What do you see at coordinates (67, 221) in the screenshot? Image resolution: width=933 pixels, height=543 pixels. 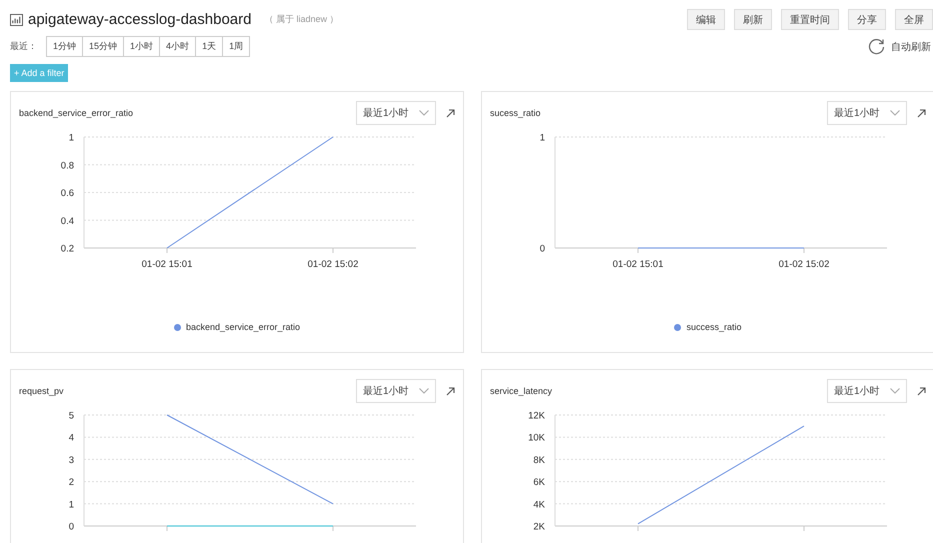 I see `y-tick-label: 0.4` at bounding box center [67, 221].